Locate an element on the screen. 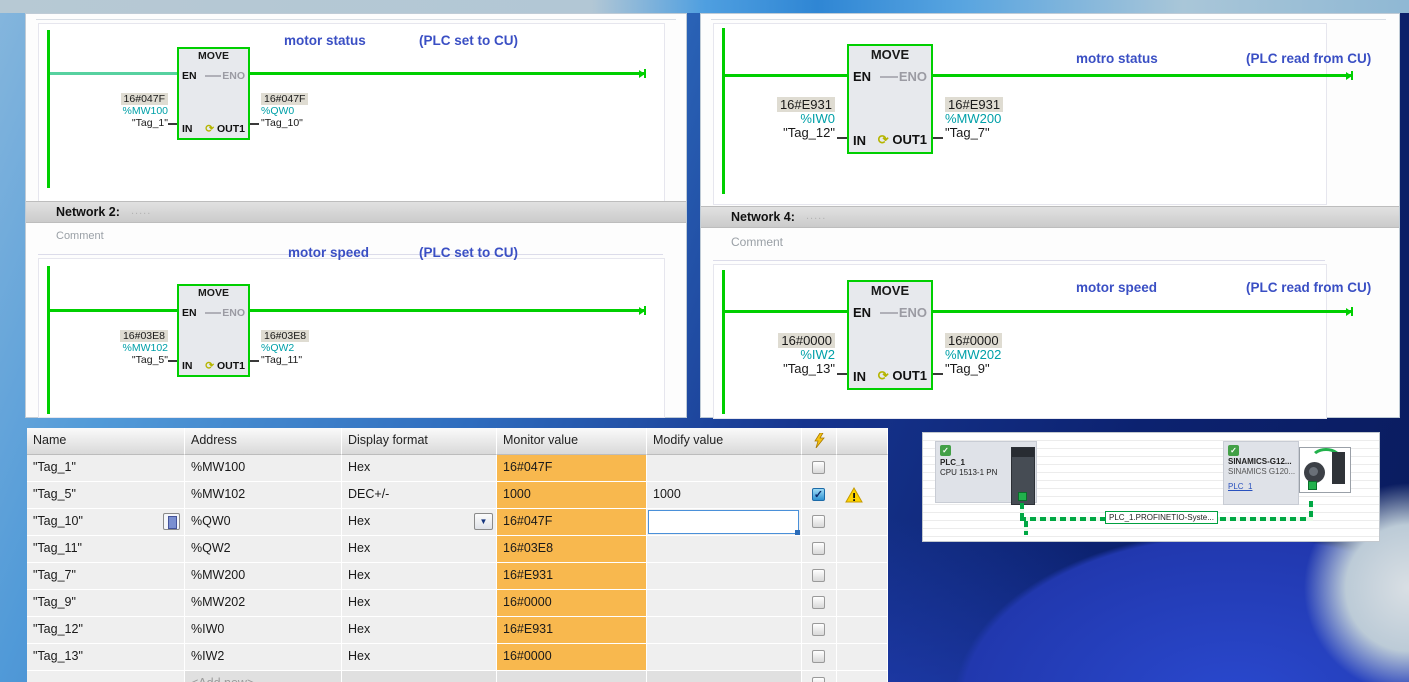 The image size is (1409, 682). power-rail is located at coordinates (48, 109).